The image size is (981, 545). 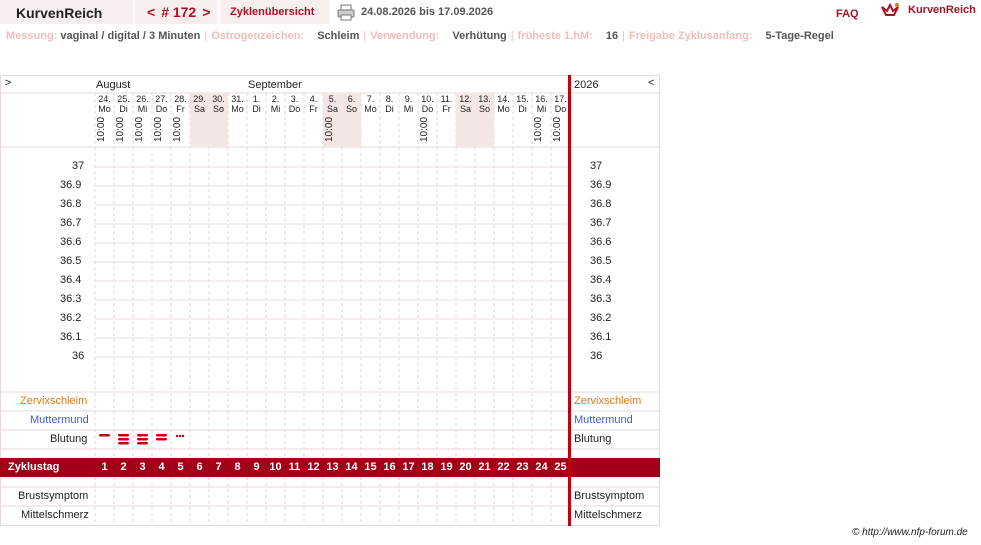 What do you see at coordinates (484, 120) in the screenshot?
I see `day-header: 13. So` at bounding box center [484, 120].